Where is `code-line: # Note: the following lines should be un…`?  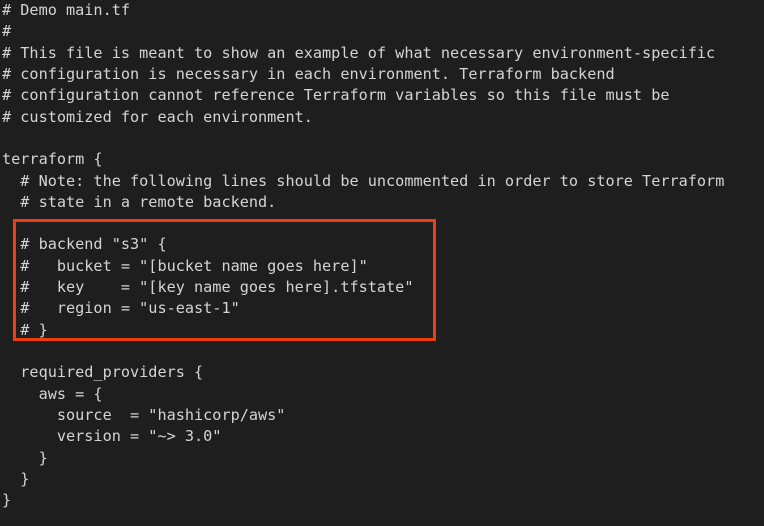 code-line: # Note: the following lines should be un… is located at coordinates (363, 180).